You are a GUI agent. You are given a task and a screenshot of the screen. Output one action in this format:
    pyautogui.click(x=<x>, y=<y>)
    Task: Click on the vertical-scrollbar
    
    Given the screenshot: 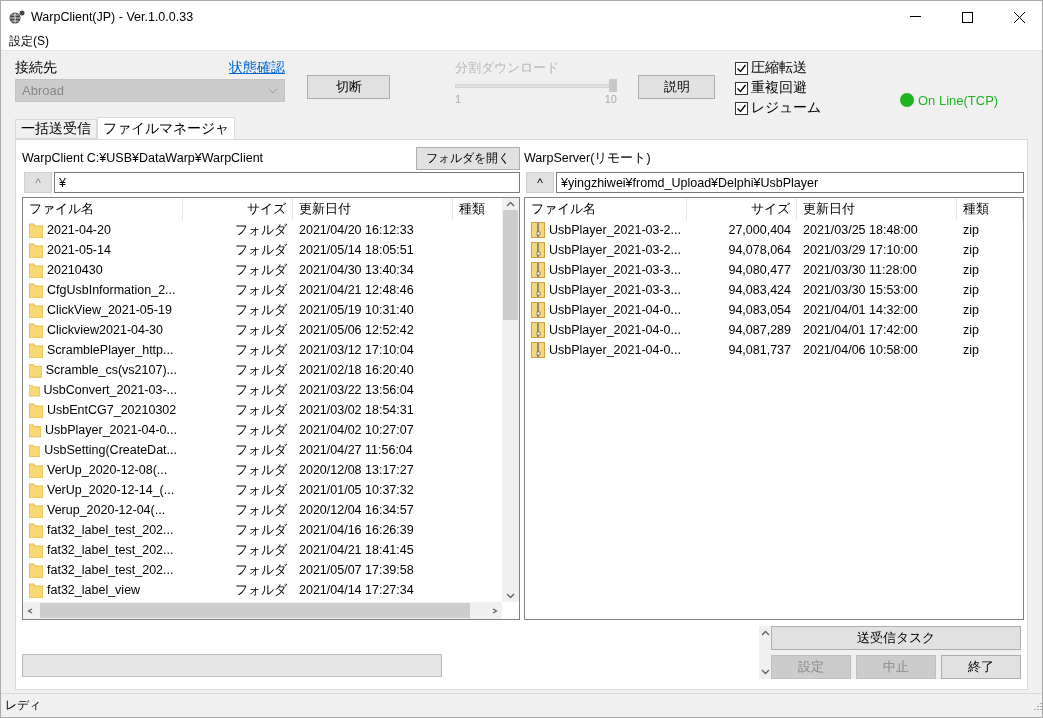 What is the action you would take?
    pyautogui.click(x=510, y=400)
    